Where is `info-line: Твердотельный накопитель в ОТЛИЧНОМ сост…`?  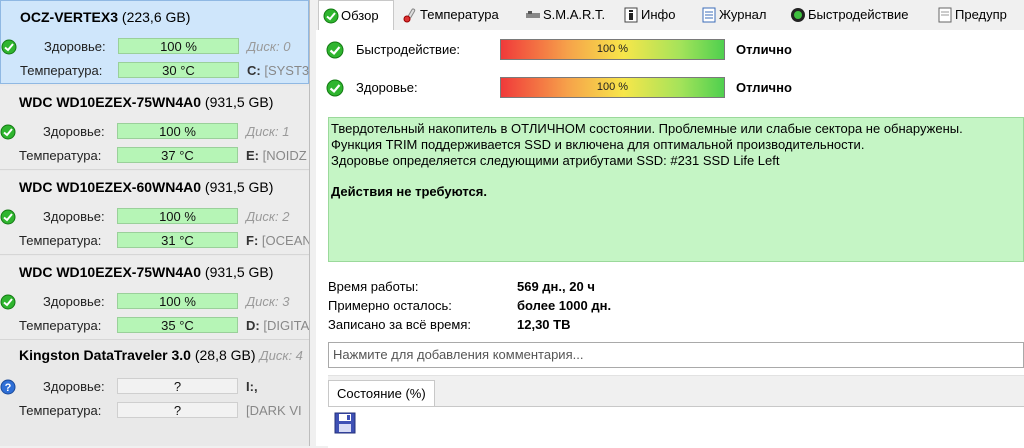
info-line: Твердотельный накопитель в ОТЛИЧНОМ сост… is located at coordinates (647, 128).